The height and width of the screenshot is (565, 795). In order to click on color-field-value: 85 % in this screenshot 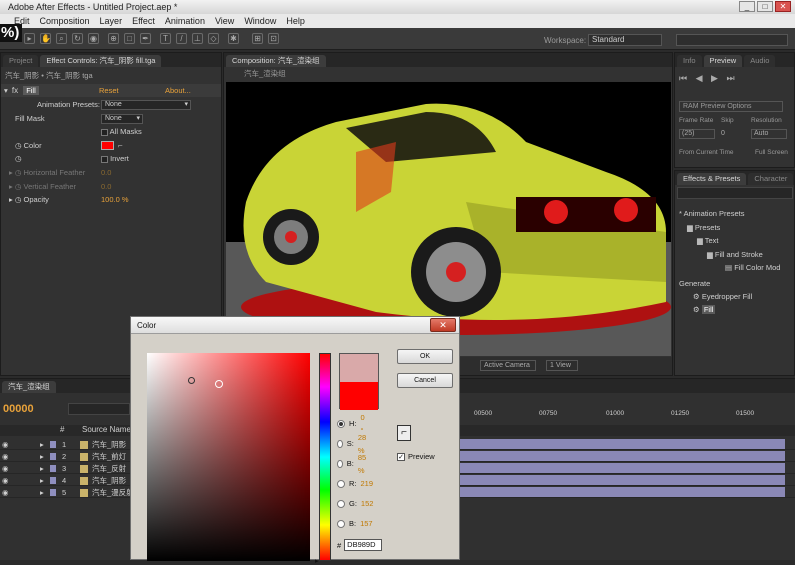, I will do `click(363, 464)`.